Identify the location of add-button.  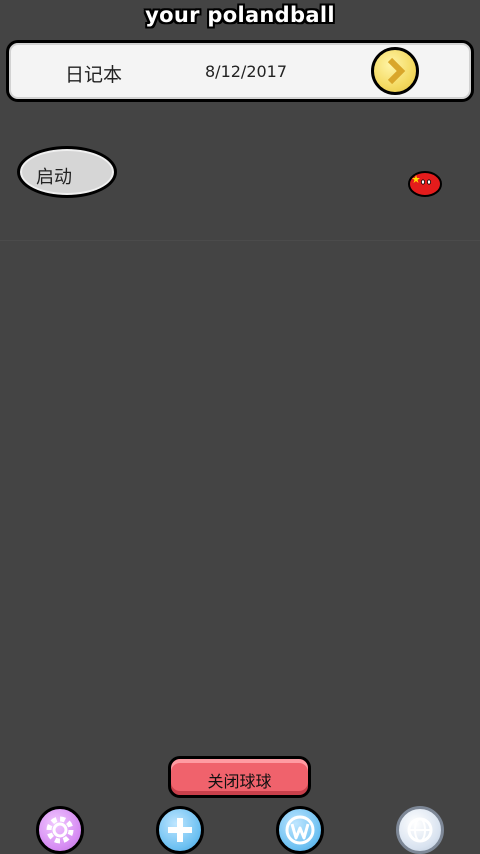
(180, 830).